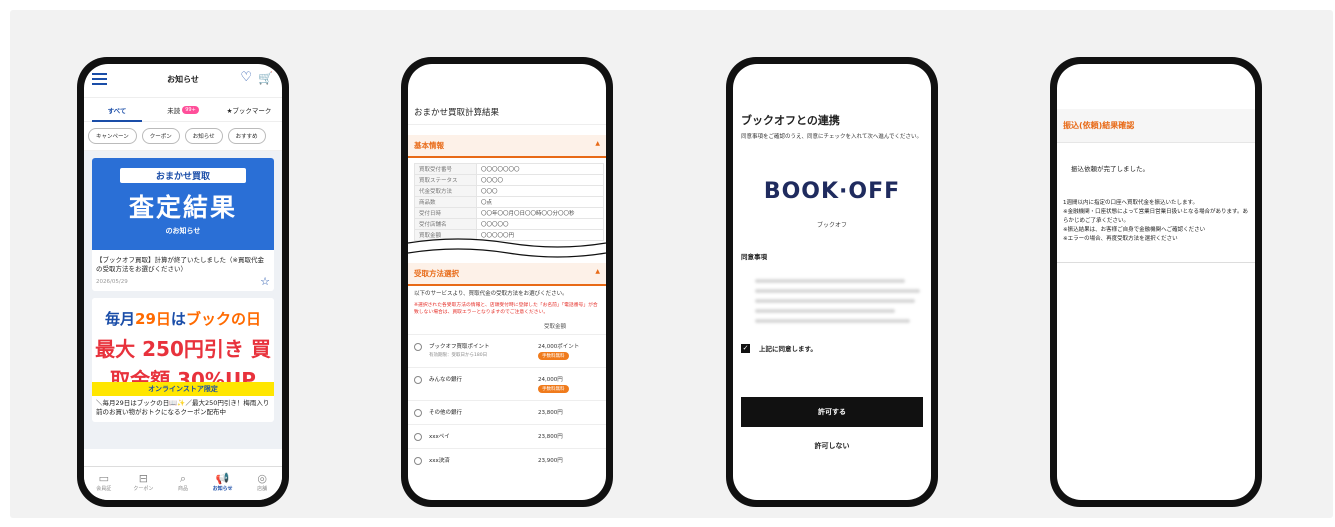 This screenshot has width=1335, height=527. What do you see at coordinates (540, 202) in the screenshot?
I see `info-value: 〇点` at bounding box center [540, 202].